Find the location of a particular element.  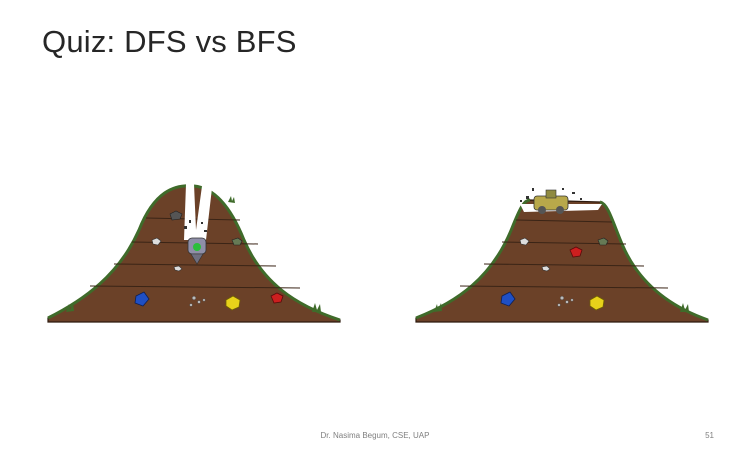

dfs-scene is located at coordinates (194, 250).